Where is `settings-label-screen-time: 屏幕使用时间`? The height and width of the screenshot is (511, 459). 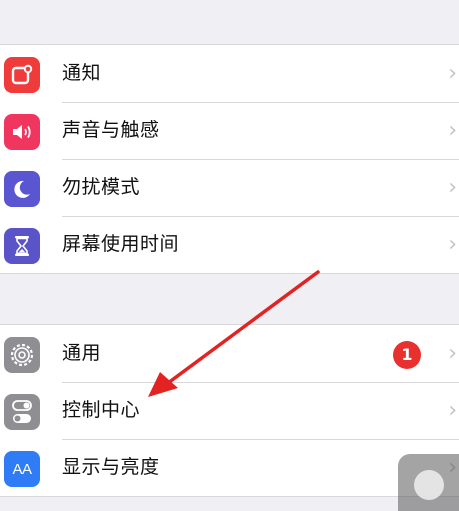
settings-label-screen-time: 屏幕使用时间 is located at coordinates (121, 244).